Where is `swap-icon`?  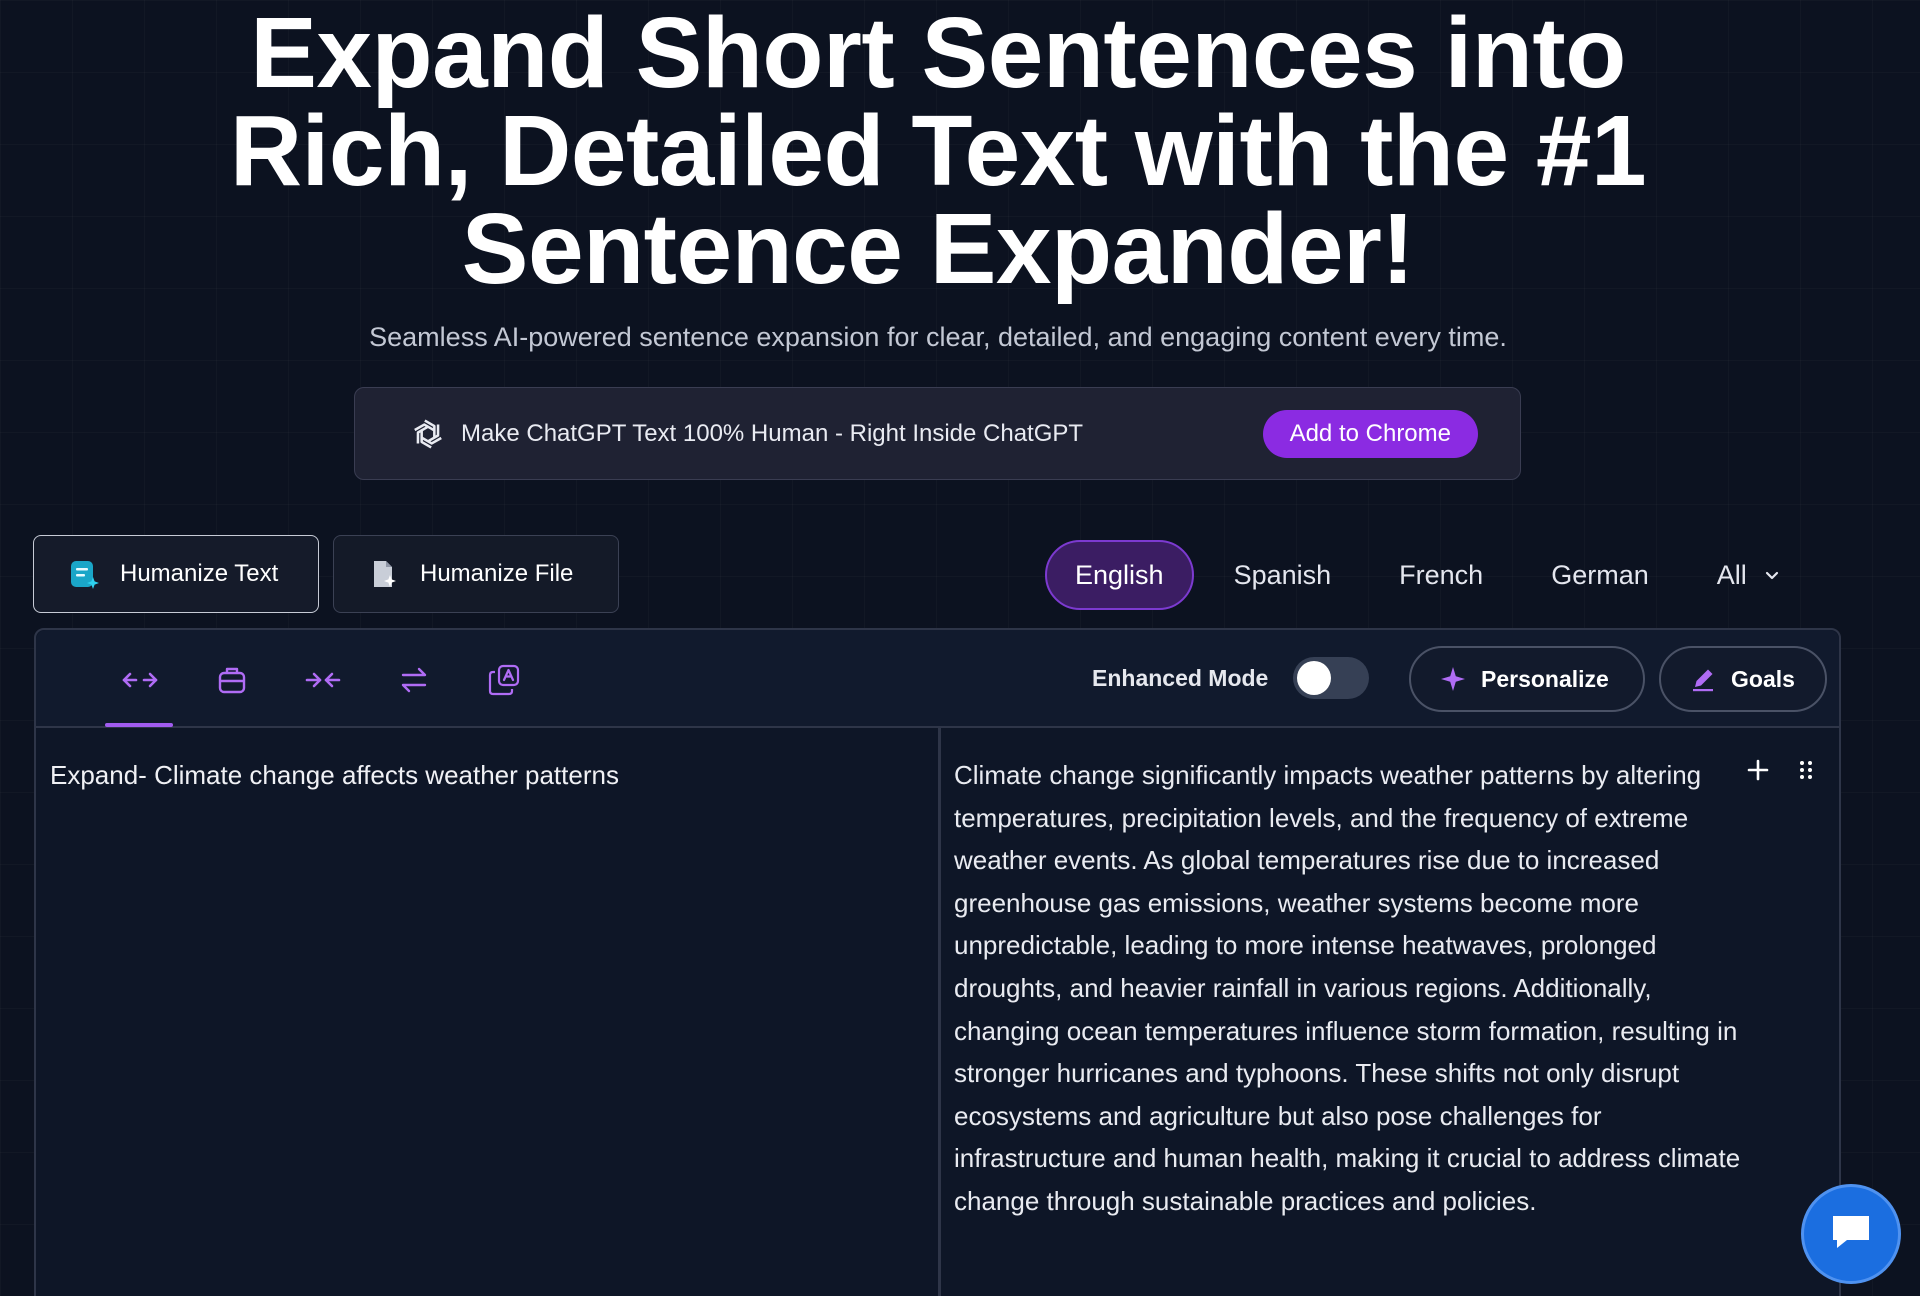
swap-icon is located at coordinates (414, 680).